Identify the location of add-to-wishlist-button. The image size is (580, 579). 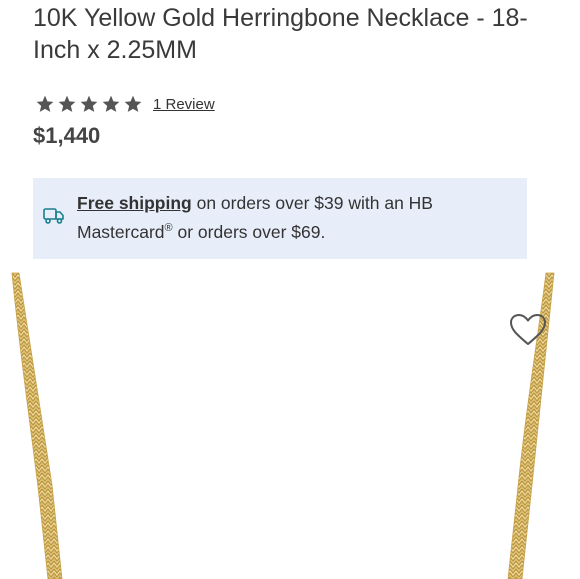
(528, 330).